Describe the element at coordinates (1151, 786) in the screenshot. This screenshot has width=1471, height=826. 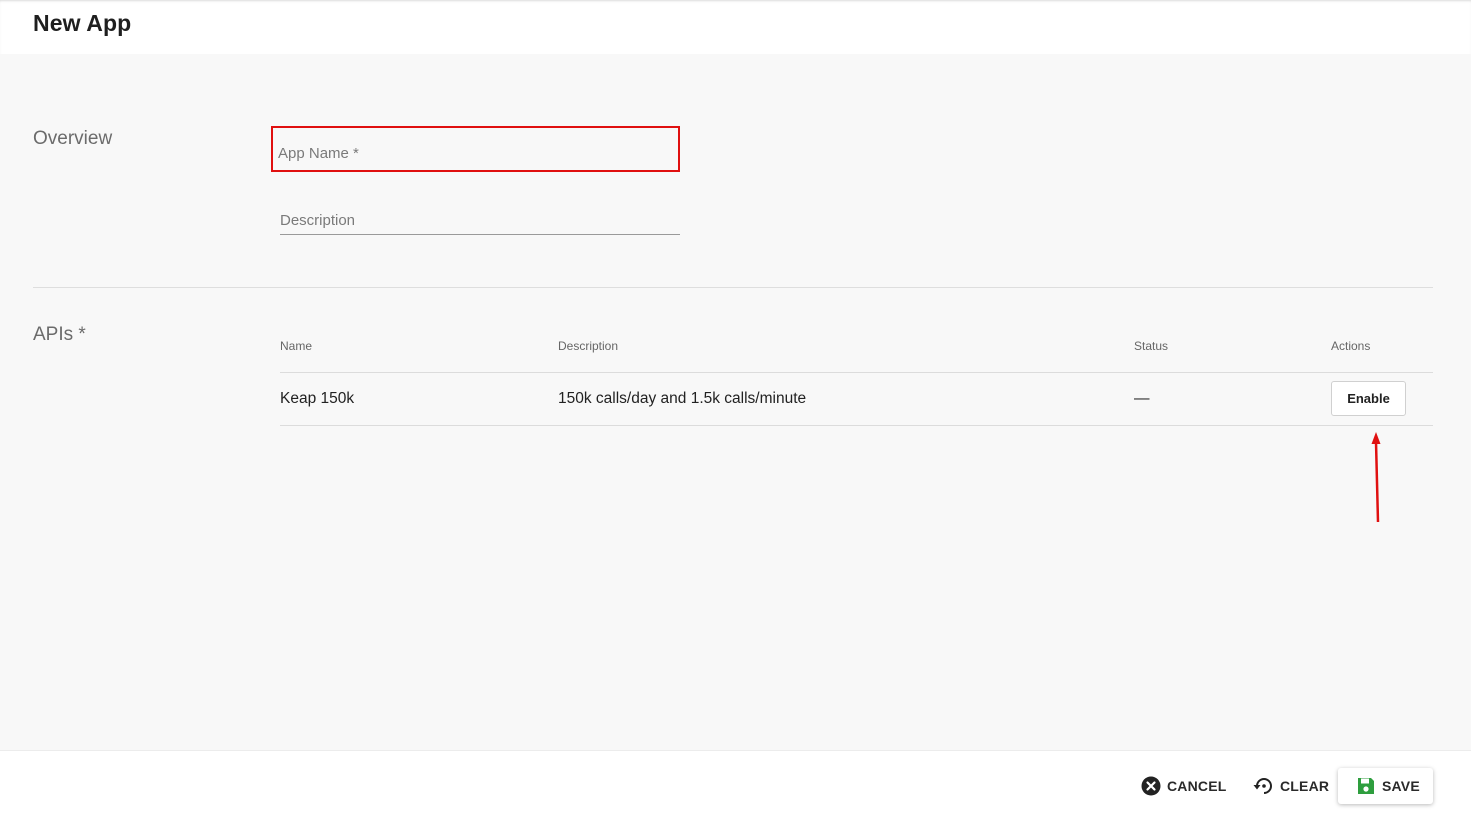
I see `close-circle-icon` at that location.